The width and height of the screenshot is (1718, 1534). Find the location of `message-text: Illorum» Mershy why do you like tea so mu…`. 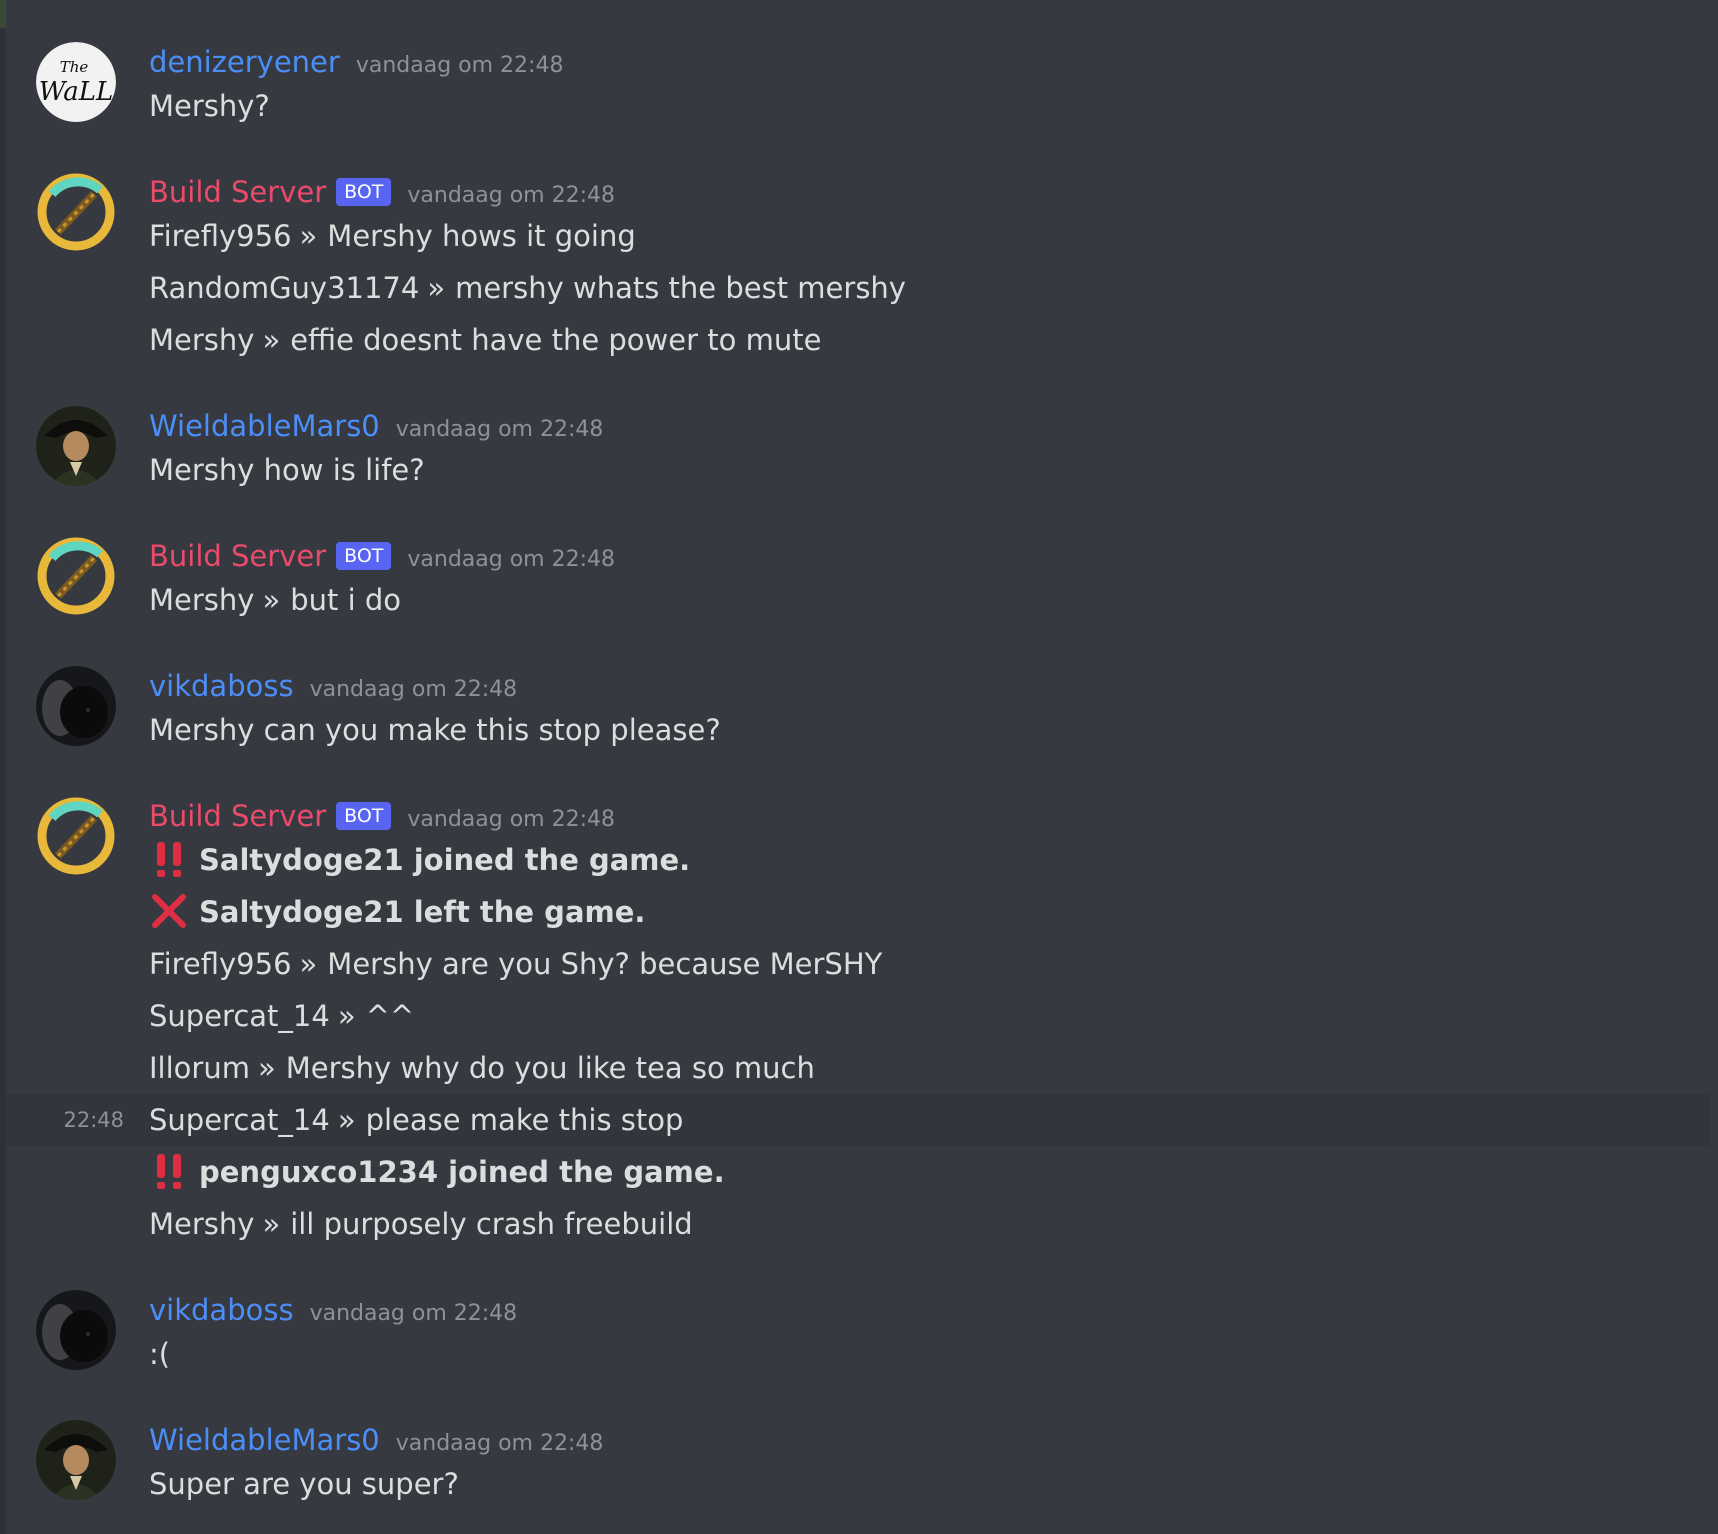

message-text: Illorum» Mershy why do you like tea so mu… is located at coordinates (482, 1068).